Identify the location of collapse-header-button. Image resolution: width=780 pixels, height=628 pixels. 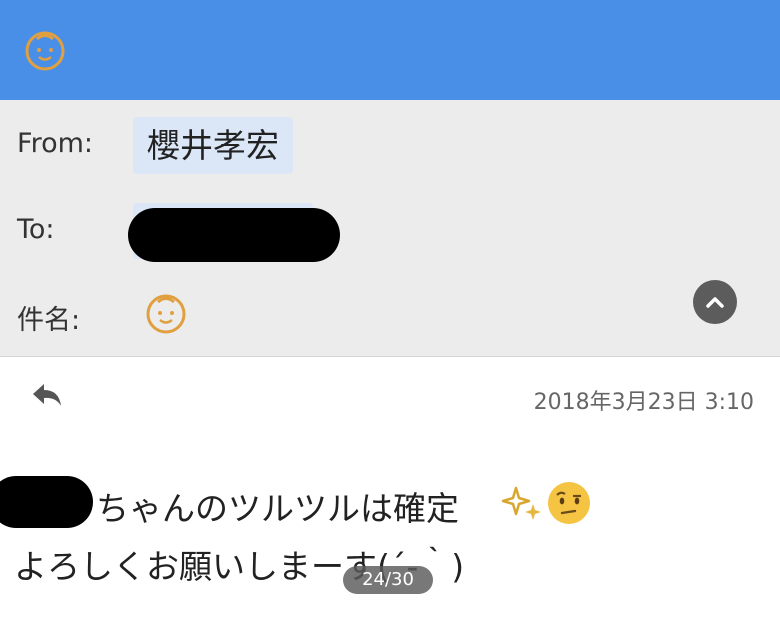
(715, 302).